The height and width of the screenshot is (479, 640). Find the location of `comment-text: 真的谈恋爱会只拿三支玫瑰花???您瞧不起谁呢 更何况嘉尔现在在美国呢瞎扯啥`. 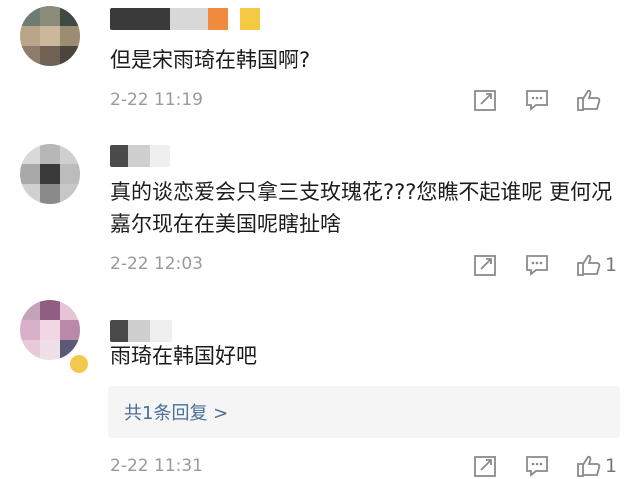

comment-text: 真的谈恋爱会只拿三支玫瑰花???您瞧不起谁呢 更何况嘉尔现在在美国呢瞎扯啥 is located at coordinates (361, 208).